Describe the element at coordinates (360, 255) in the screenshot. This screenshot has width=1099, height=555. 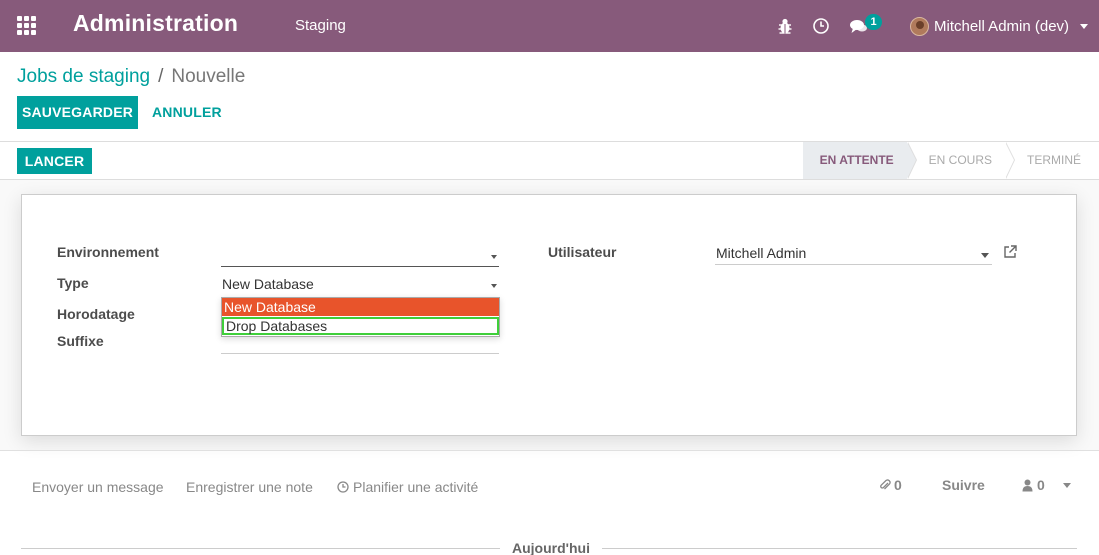
I see `environment-field` at that location.